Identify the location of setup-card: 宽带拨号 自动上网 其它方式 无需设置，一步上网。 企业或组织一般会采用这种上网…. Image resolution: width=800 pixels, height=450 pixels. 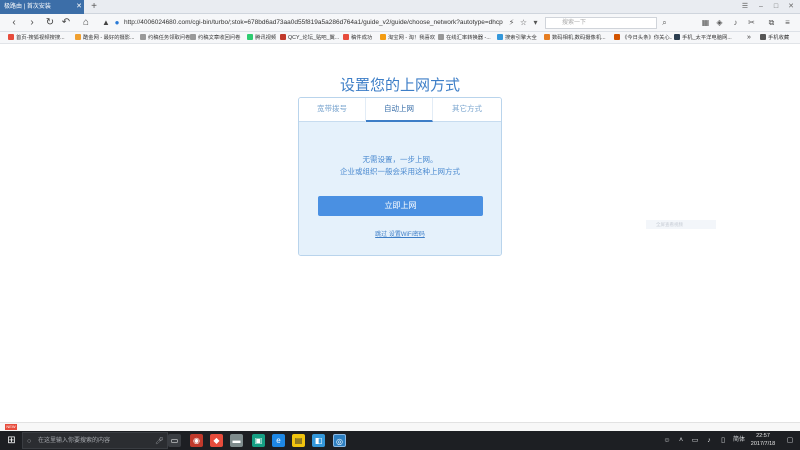
(400, 176).